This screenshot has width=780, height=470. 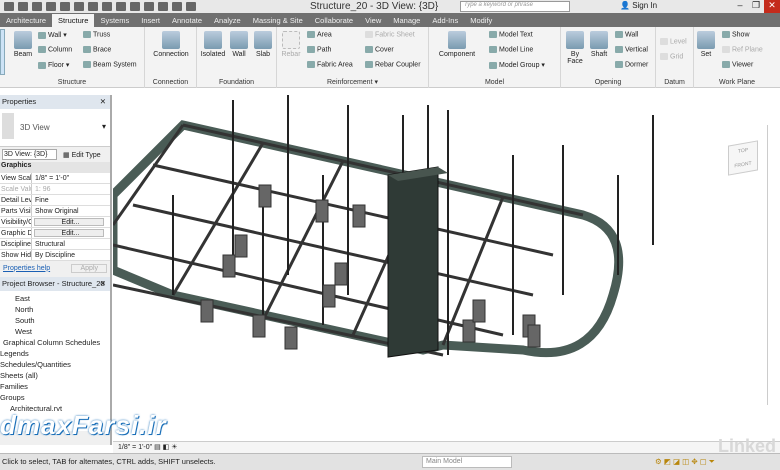 I want to click on measure-icon, so click(x=93, y=6).